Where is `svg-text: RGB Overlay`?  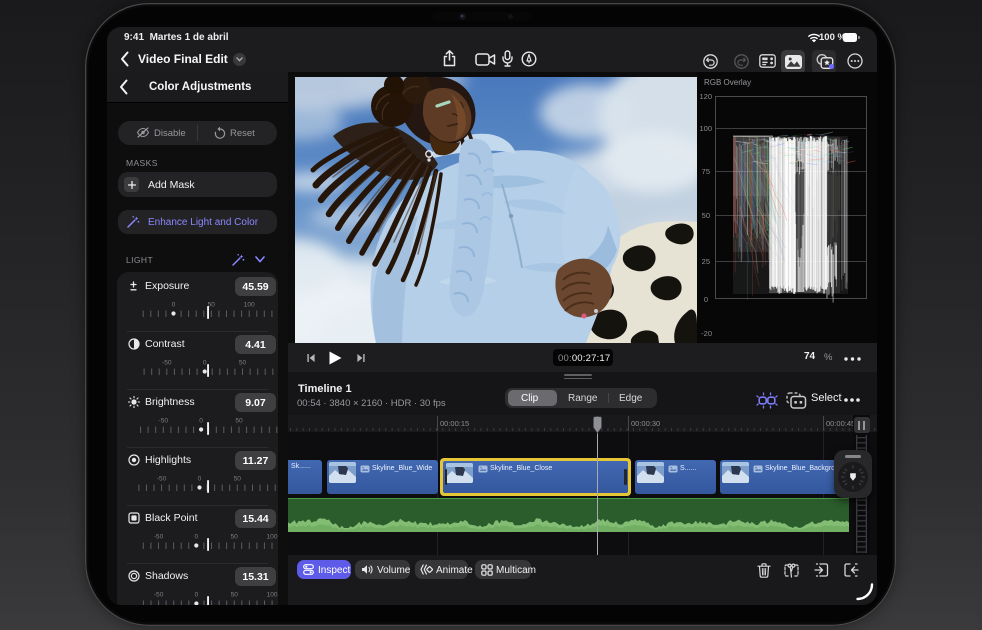 svg-text: RGB Overlay is located at coordinates (727, 82).